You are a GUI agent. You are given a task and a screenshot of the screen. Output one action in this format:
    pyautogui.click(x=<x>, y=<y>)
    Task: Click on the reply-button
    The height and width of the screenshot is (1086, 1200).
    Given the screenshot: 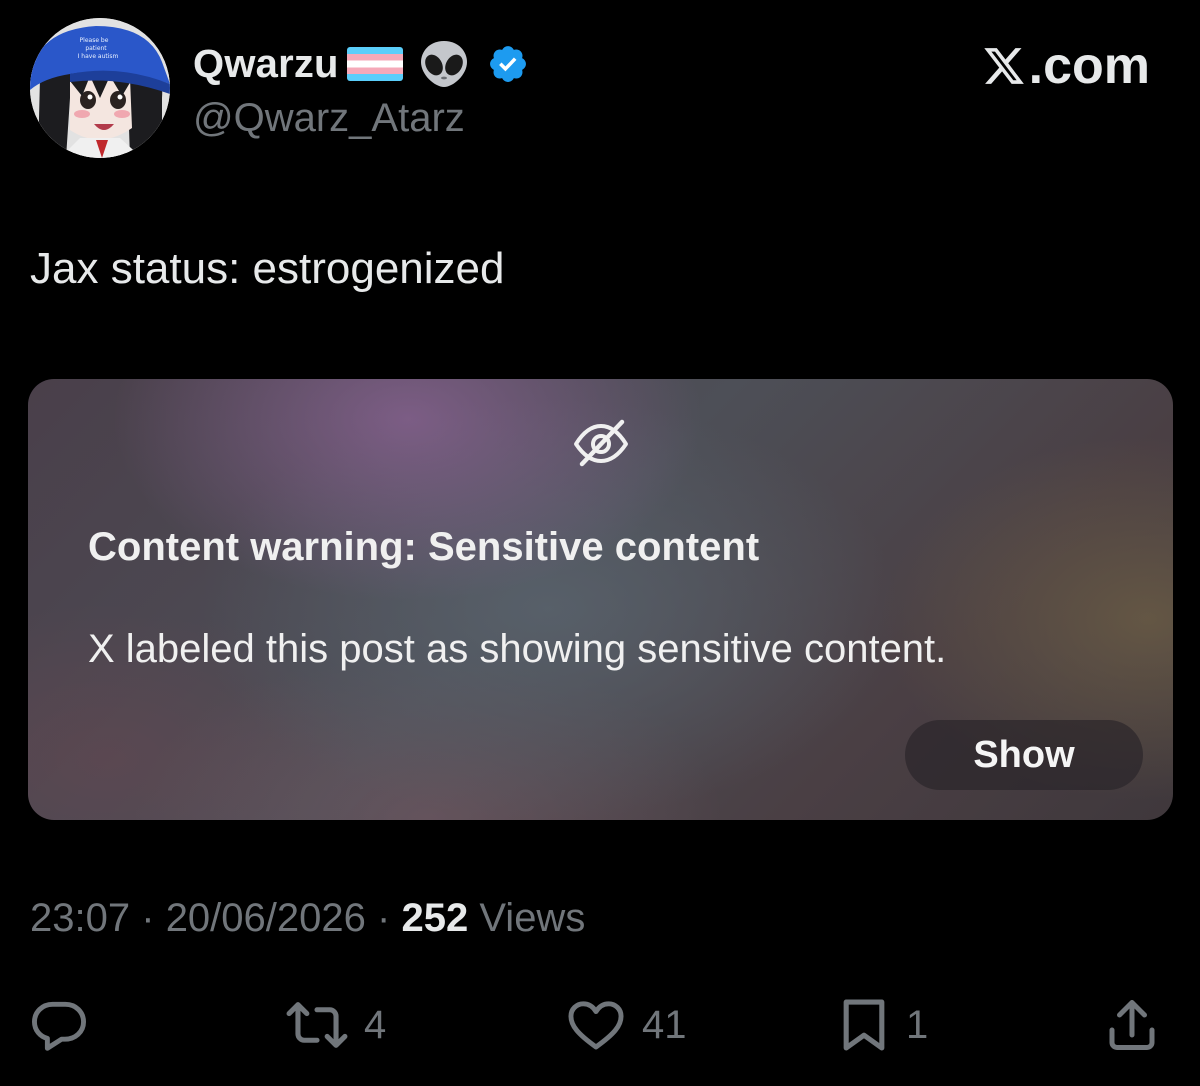 What is the action you would take?
    pyautogui.click(x=59, y=1025)
    